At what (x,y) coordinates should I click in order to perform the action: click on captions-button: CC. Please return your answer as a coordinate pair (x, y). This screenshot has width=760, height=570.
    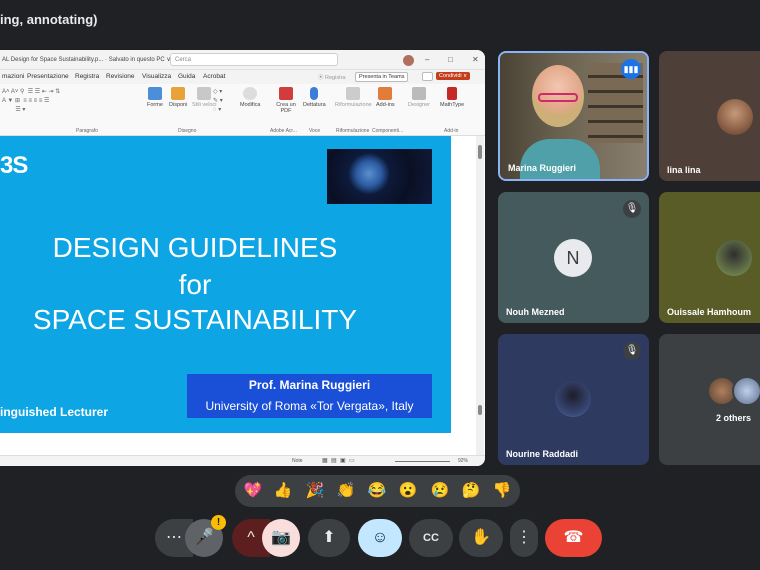
    Looking at the image, I should click on (431, 538).